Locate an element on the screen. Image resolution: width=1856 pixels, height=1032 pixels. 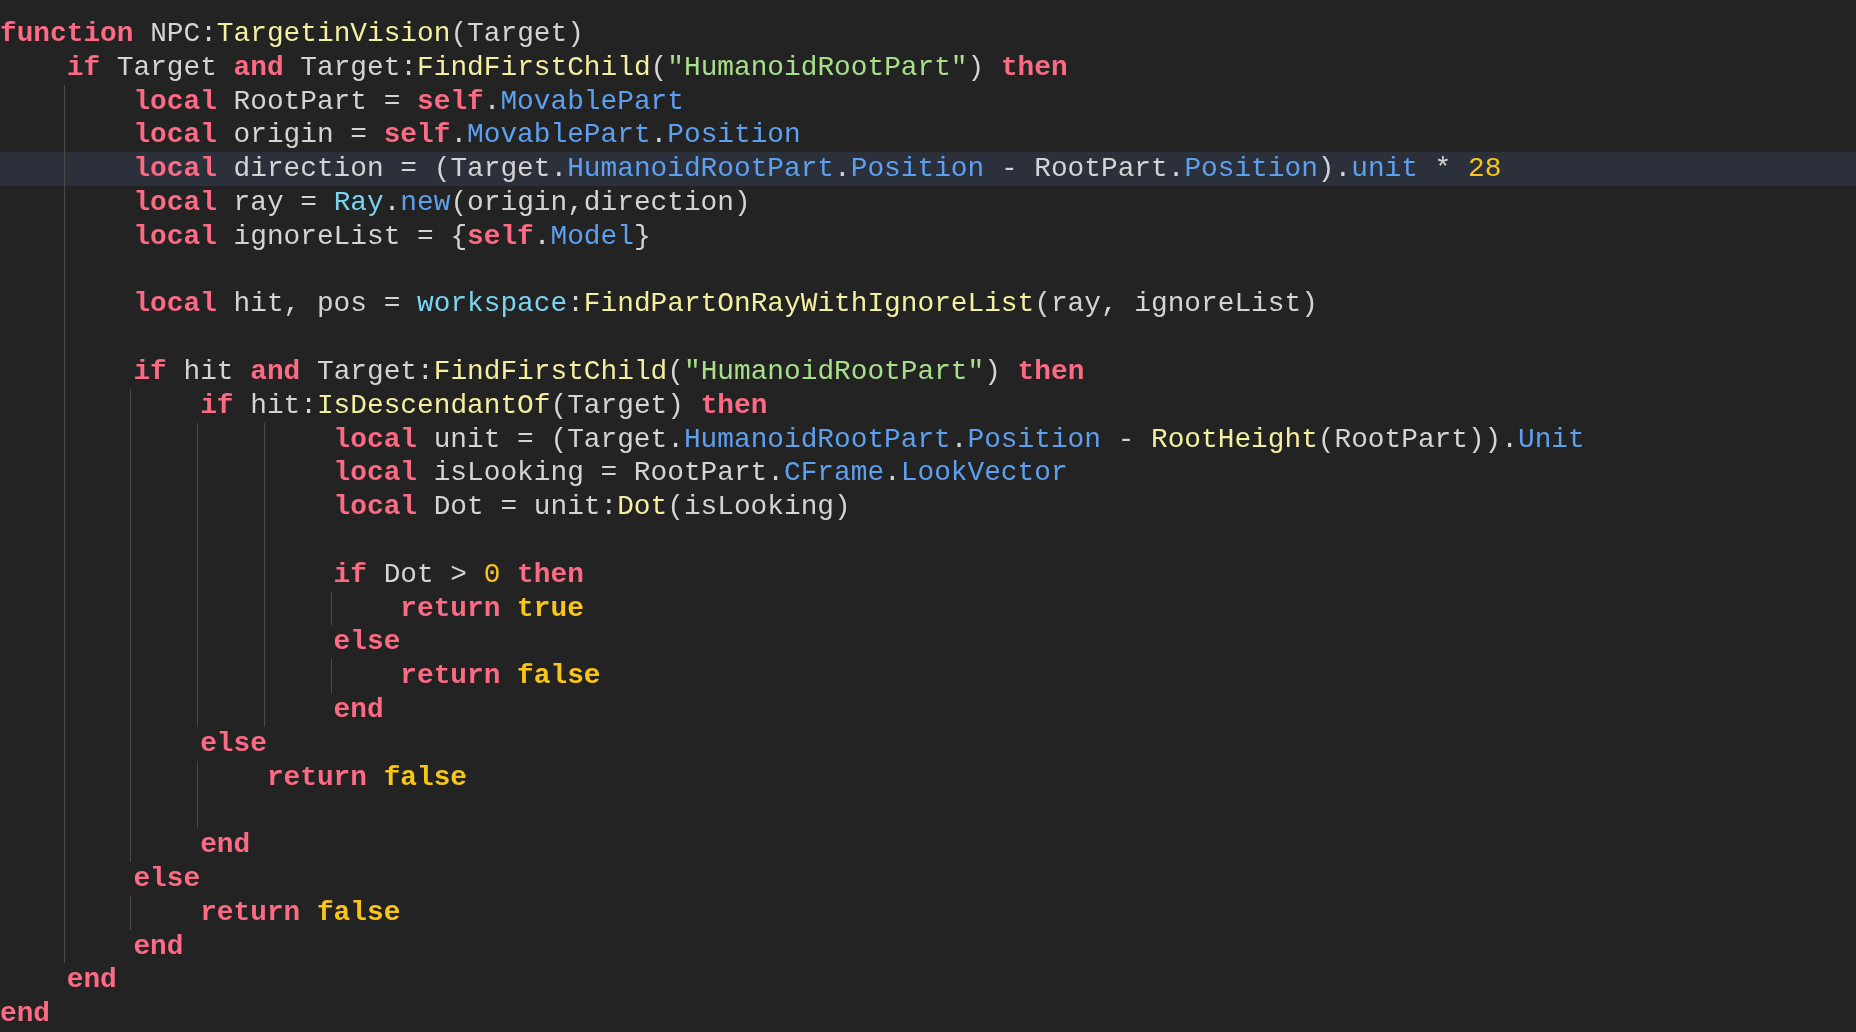
code-line: if hit and Target:FindFirstChild("HumanoidRootPart") then is located at coordinates (609, 371).